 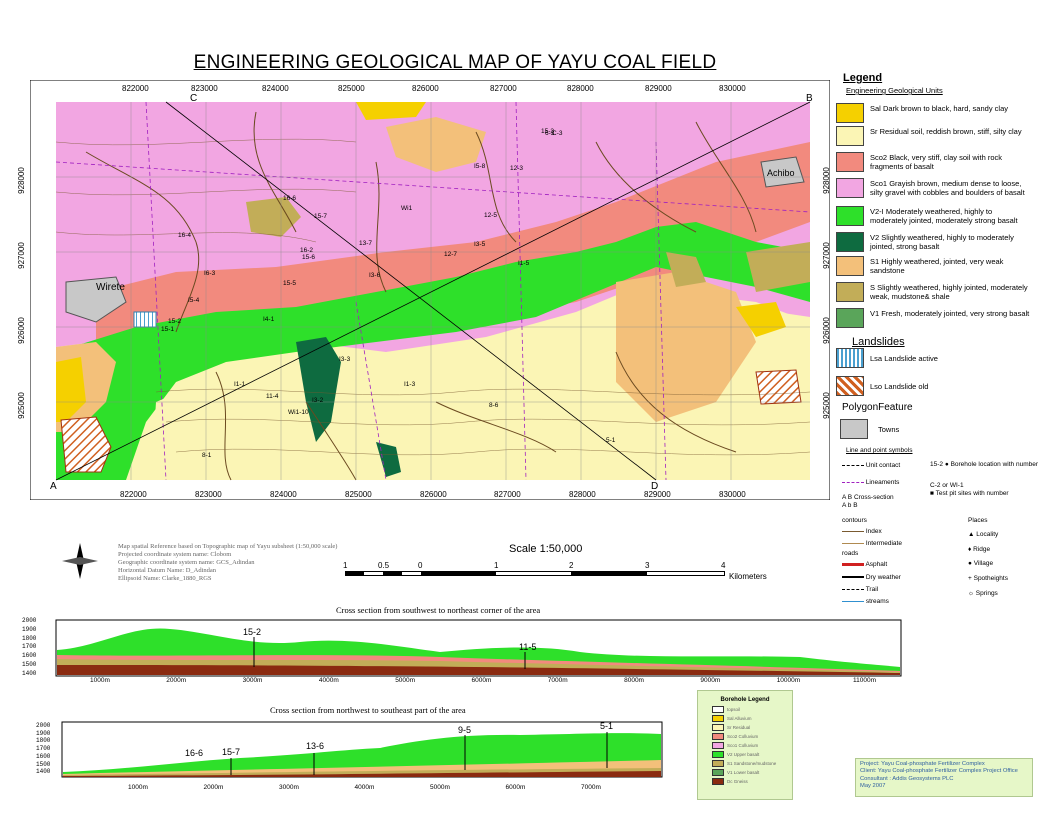 I want to click on legend-place-springs: ☼ Springs, so click(x=983, y=593).